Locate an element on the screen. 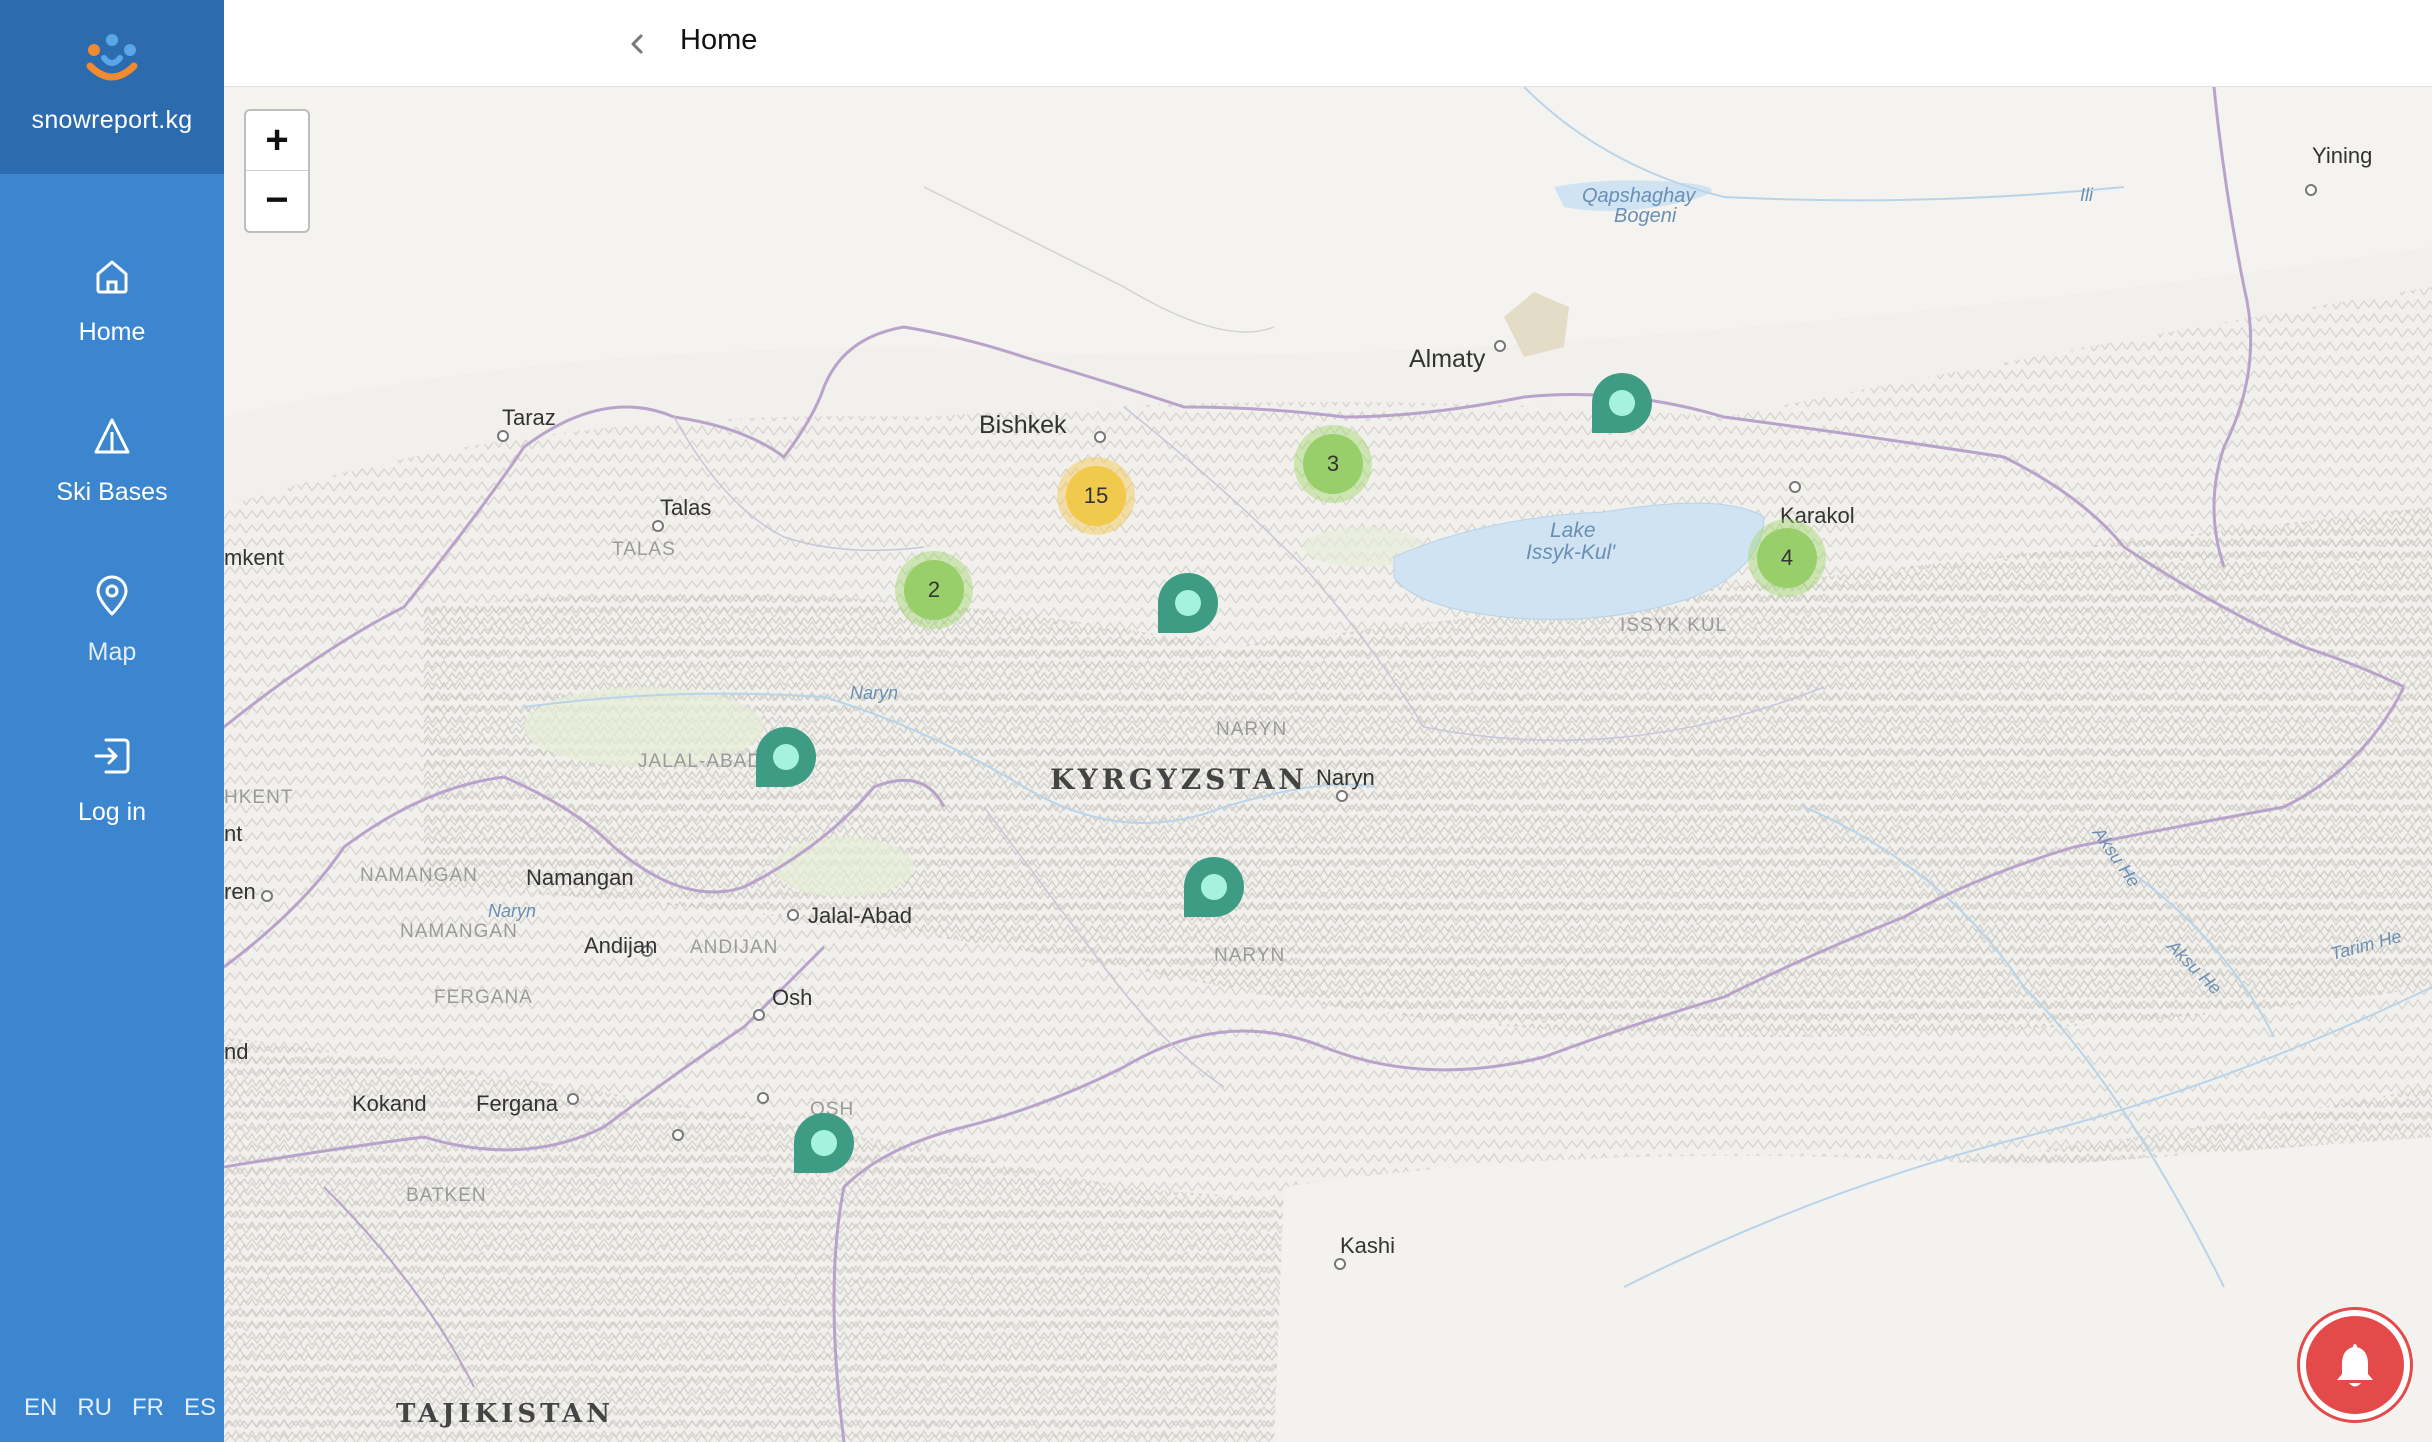 The image size is (2432, 1442). cluster-marker: 15 is located at coordinates (1096, 496).